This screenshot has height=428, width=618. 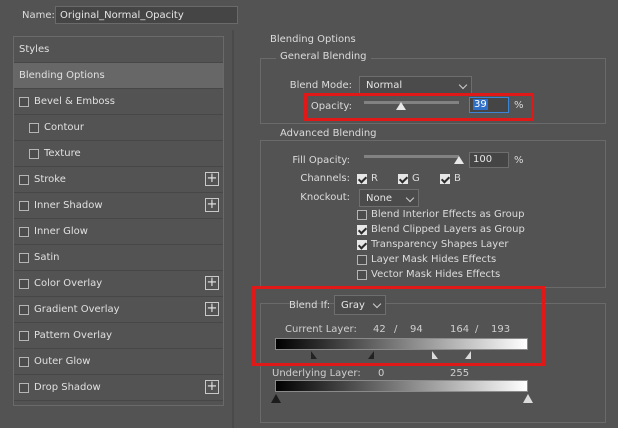 What do you see at coordinates (118, 180) in the screenshot?
I see `styles-item-stroke: Stroke +` at bounding box center [118, 180].